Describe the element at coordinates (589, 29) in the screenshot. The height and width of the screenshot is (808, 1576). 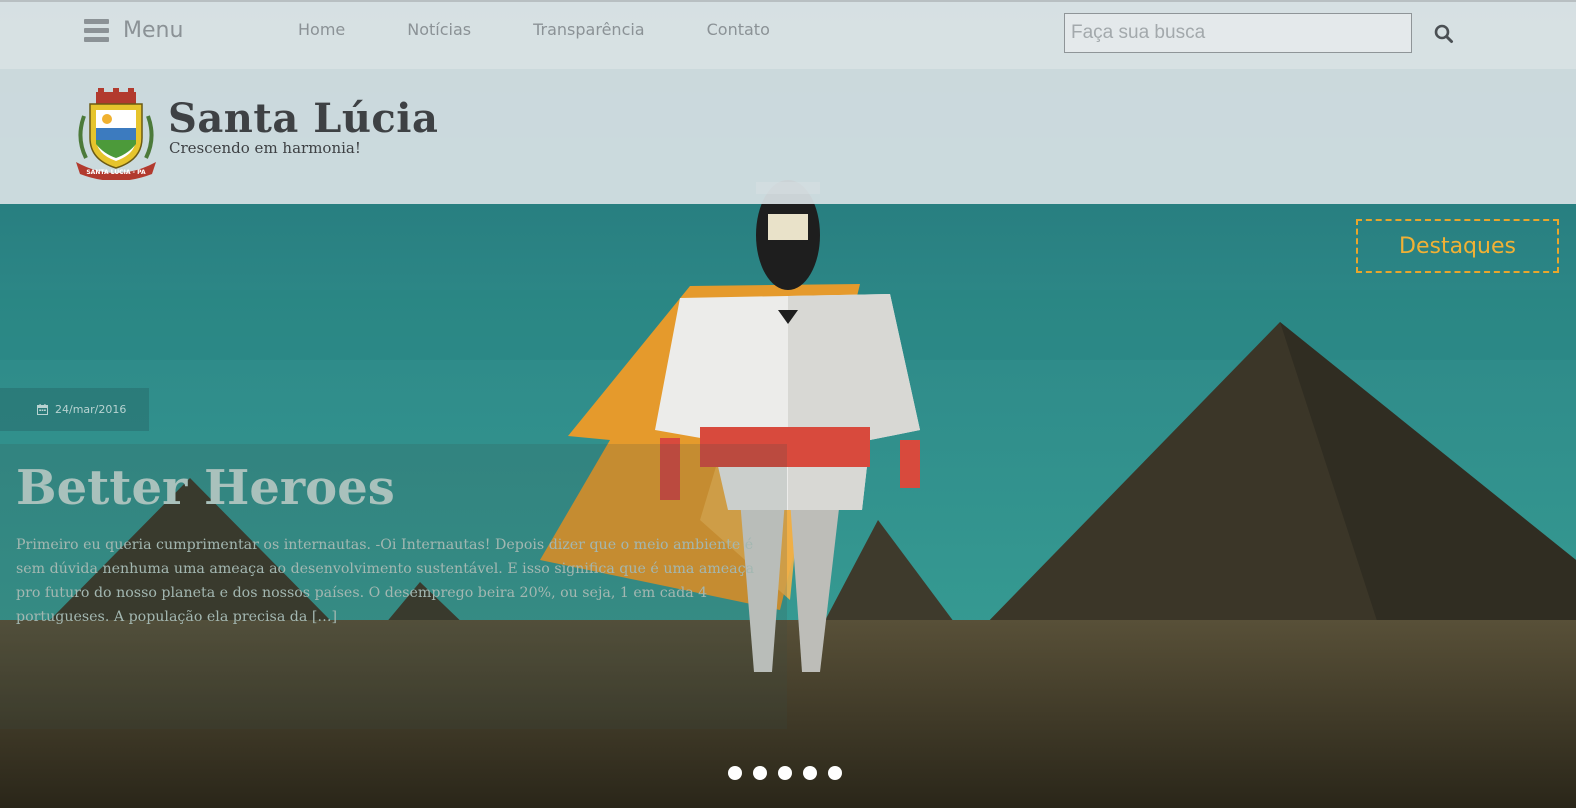
I see `nav-link-transparencia: Transparência` at that location.